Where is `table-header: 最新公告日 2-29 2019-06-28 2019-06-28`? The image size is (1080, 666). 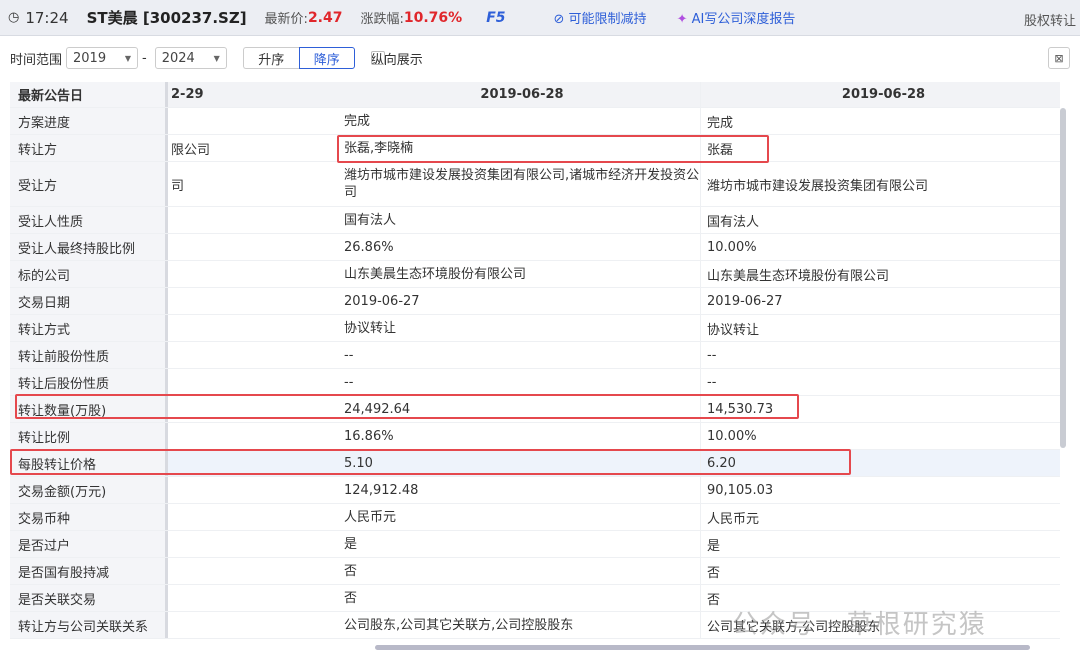
table-header: 最新公告日 2-29 2019-06-28 2019-06-28 is located at coordinates (535, 95).